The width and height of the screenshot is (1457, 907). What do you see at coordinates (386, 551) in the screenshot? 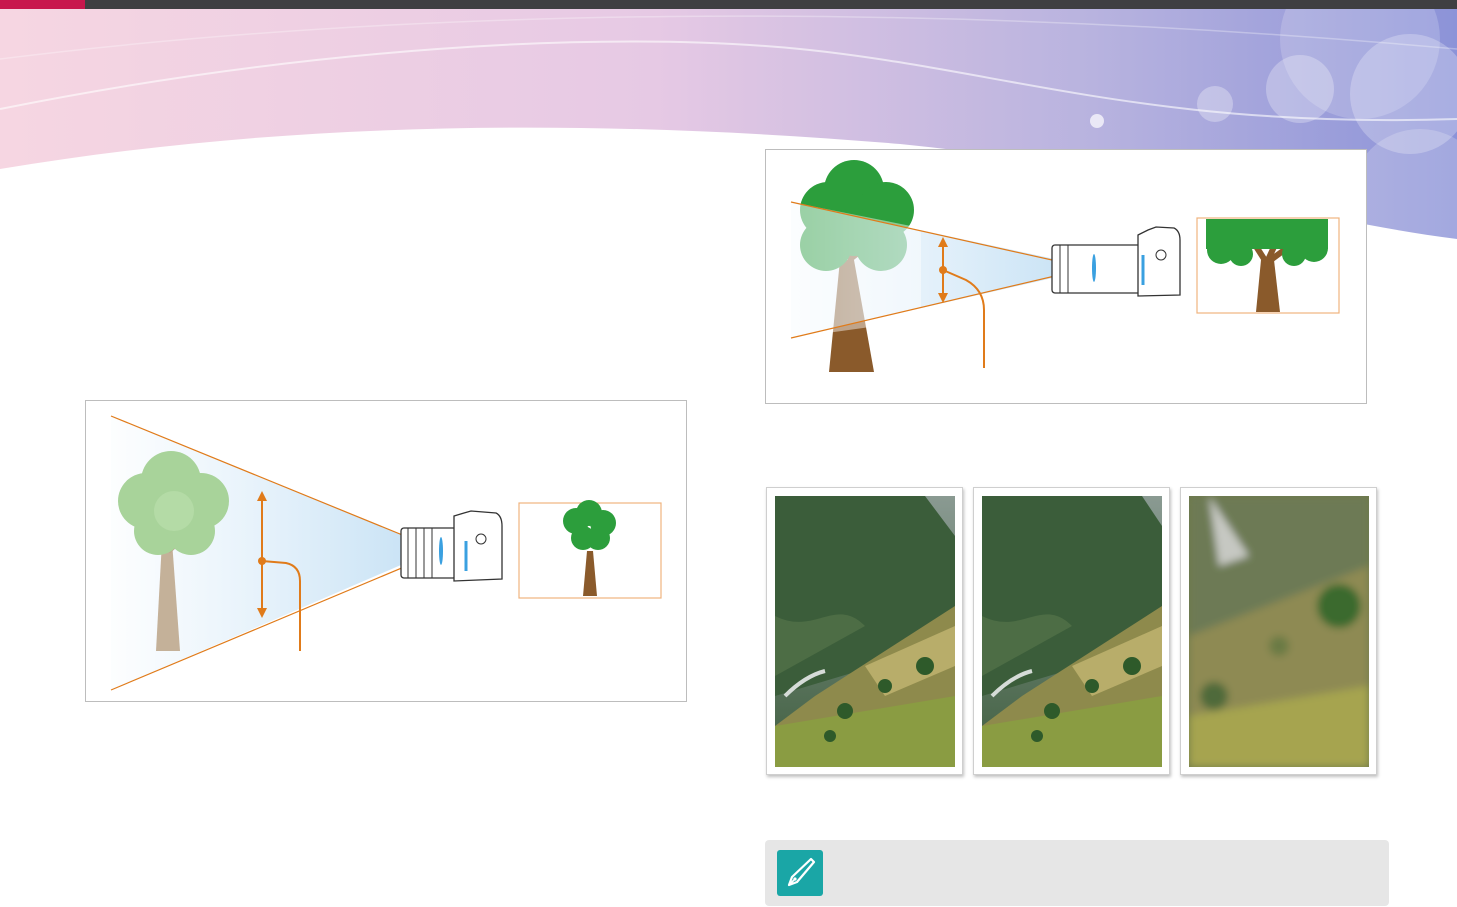
I see `diagram-short-focal-length` at bounding box center [386, 551].